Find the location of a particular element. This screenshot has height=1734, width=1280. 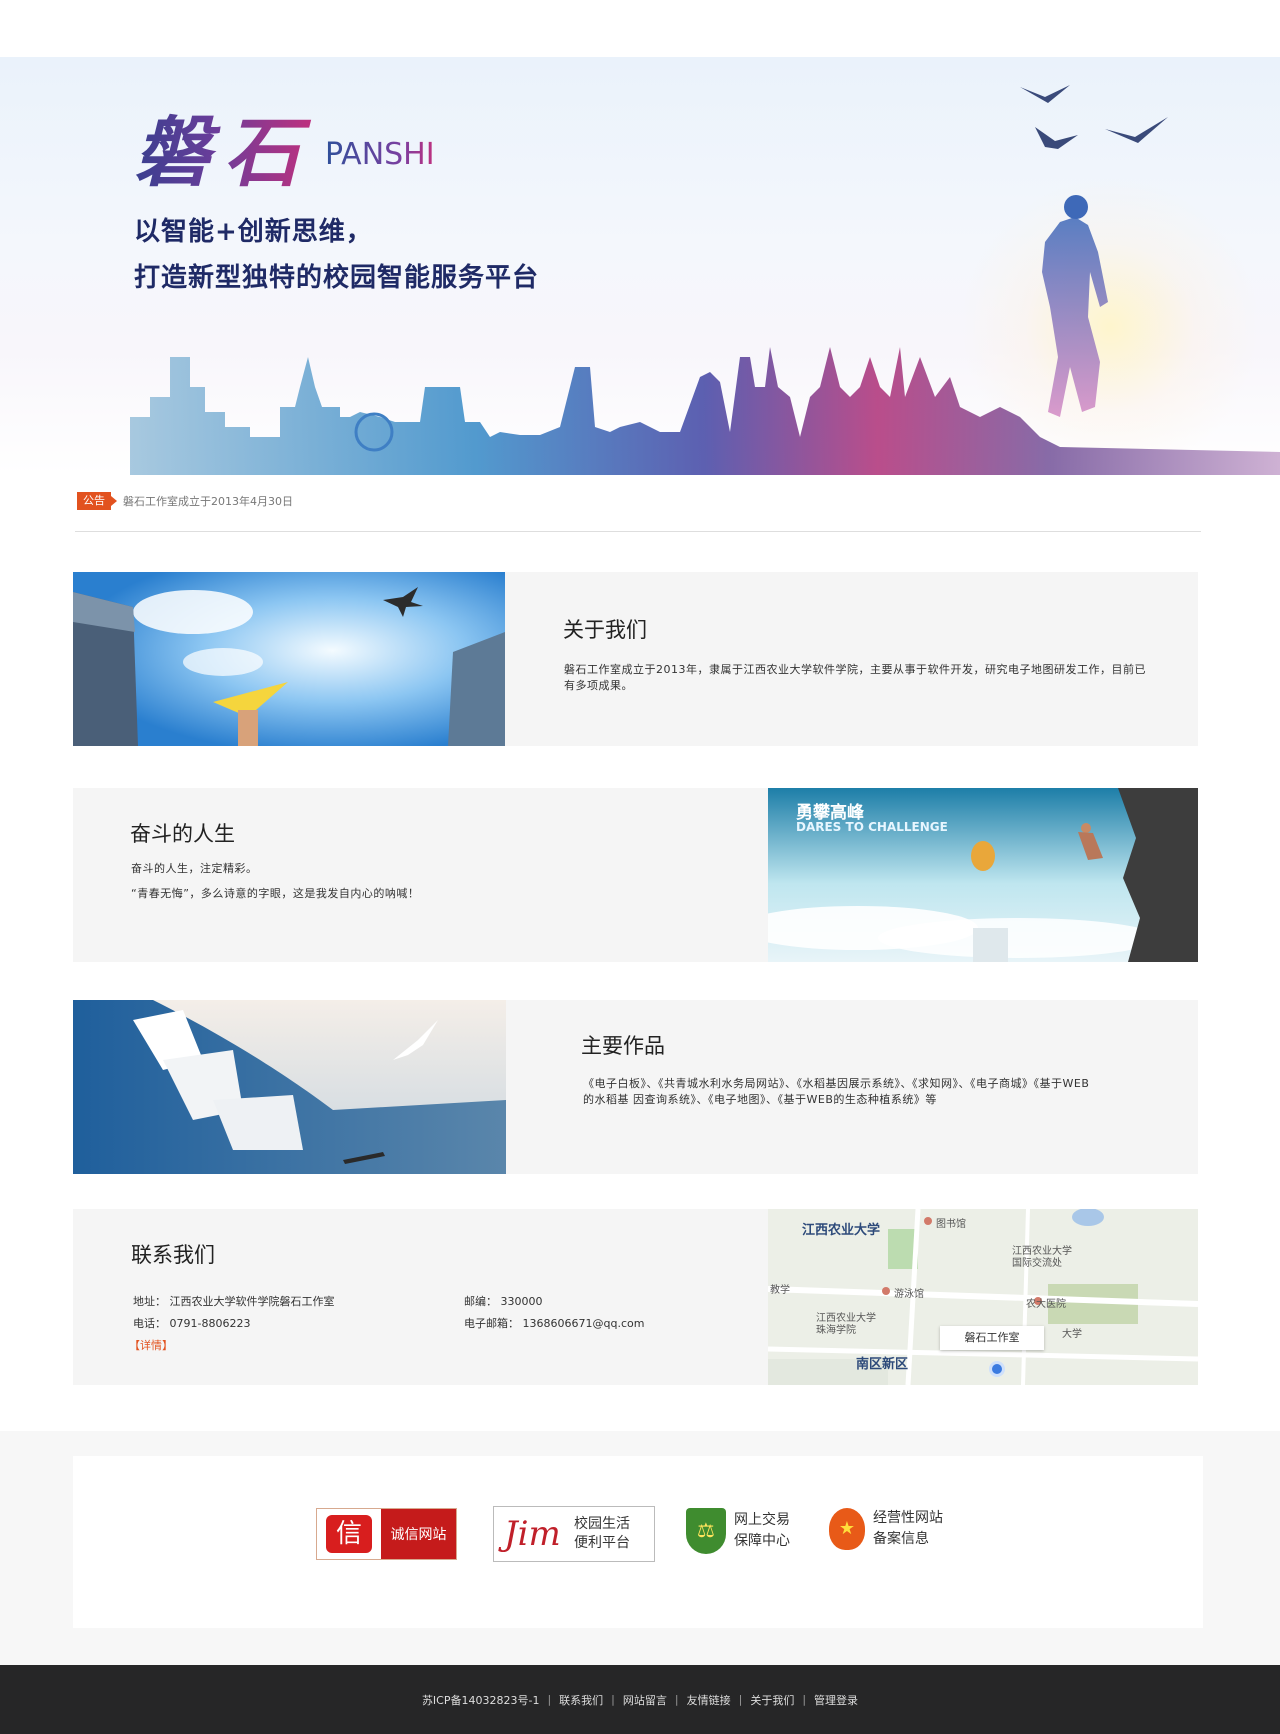

footer-link-admin-login: 管理登录 is located at coordinates (836, 1700).